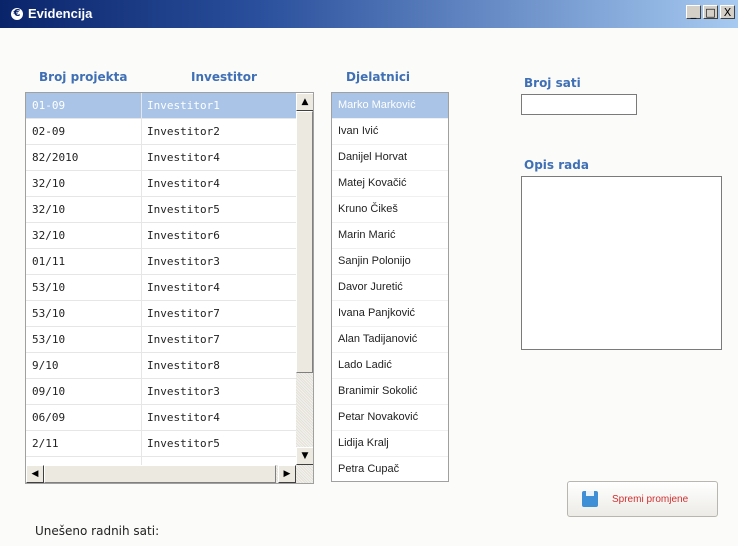 Image resolution: width=738 pixels, height=546 pixels. What do you see at coordinates (590, 499) in the screenshot?
I see `floppy-disk-icon` at bounding box center [590, 499].